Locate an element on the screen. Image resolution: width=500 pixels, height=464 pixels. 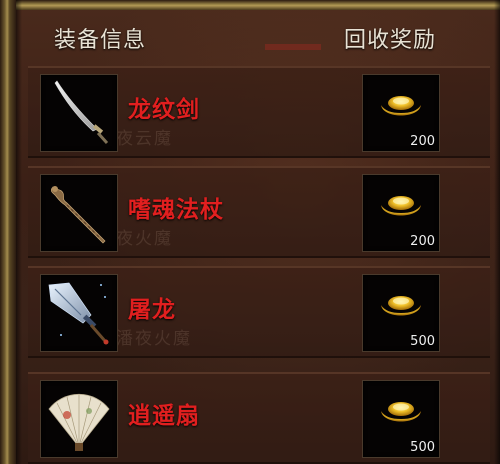
fan-icon is located at coordinates (79, 422).